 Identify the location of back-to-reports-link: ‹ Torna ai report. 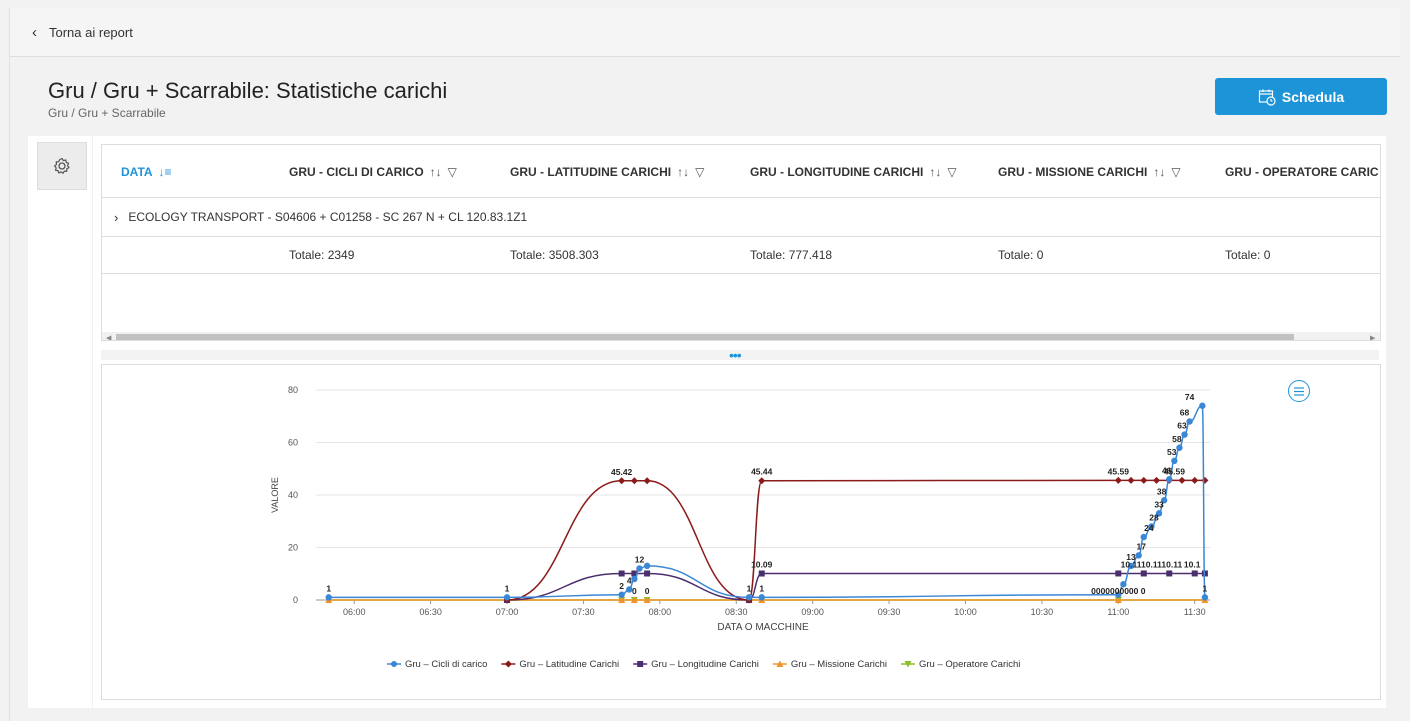
(82, 32).